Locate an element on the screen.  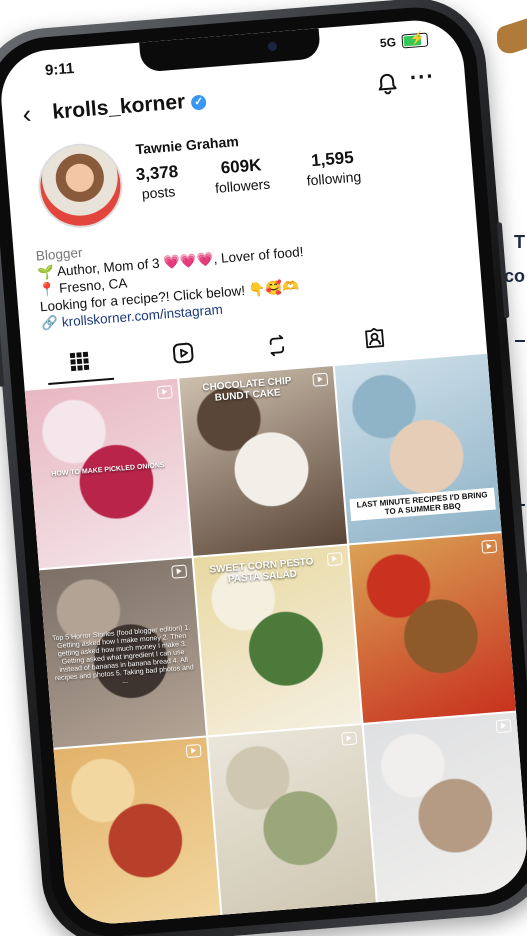
sprout-icon: 🌱 is located at coordinates (45, 272).